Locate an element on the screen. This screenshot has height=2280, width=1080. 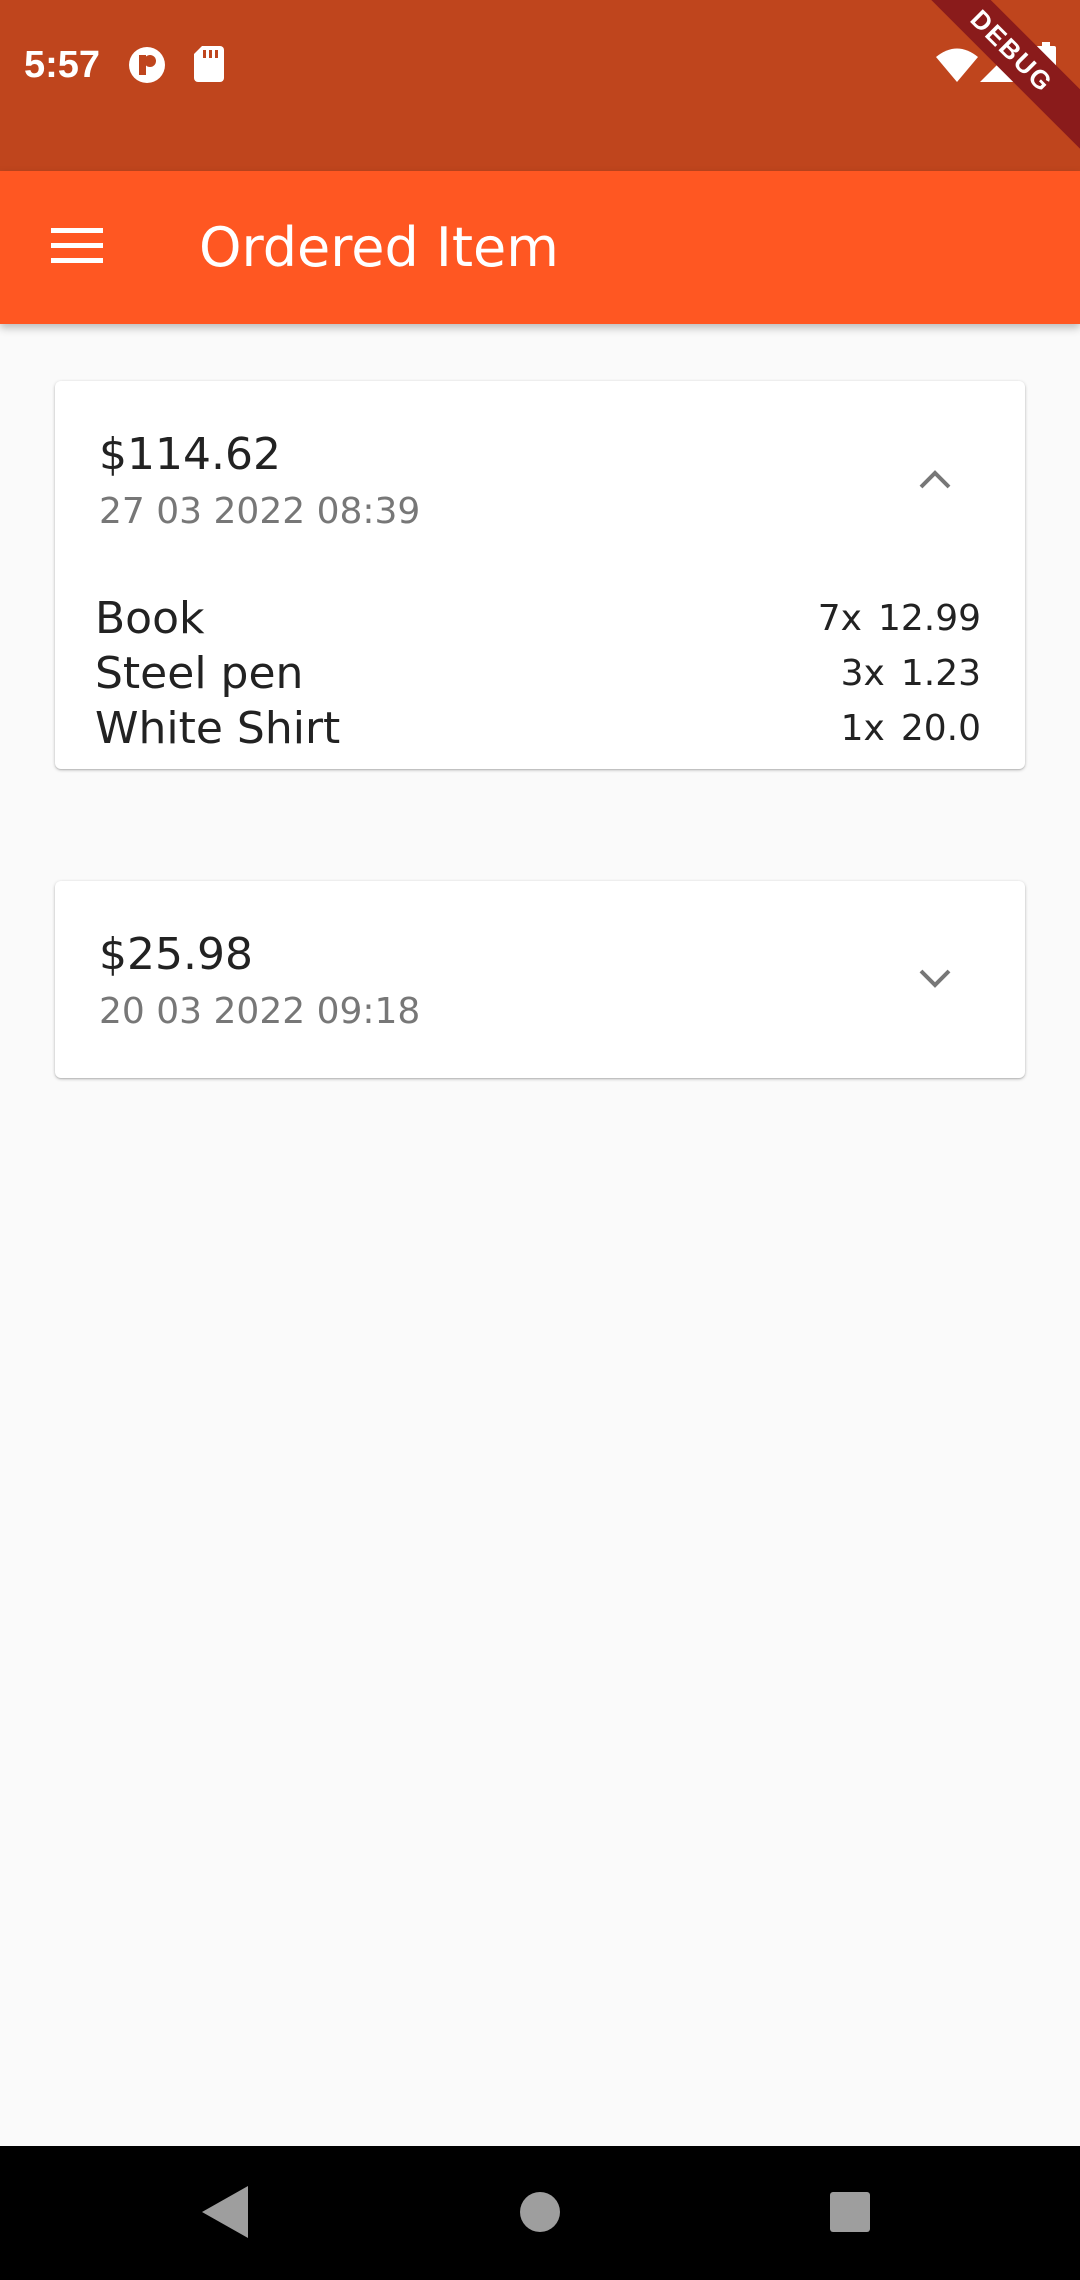
item-name: Steel pen is located at coordinates (199, 673).